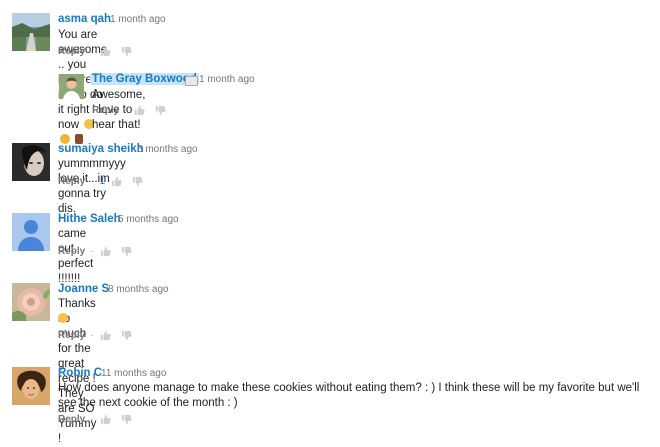 This screenshot has height=447, width=660. I want to click on comment-actions: Reply · 1, so click(105, 181).